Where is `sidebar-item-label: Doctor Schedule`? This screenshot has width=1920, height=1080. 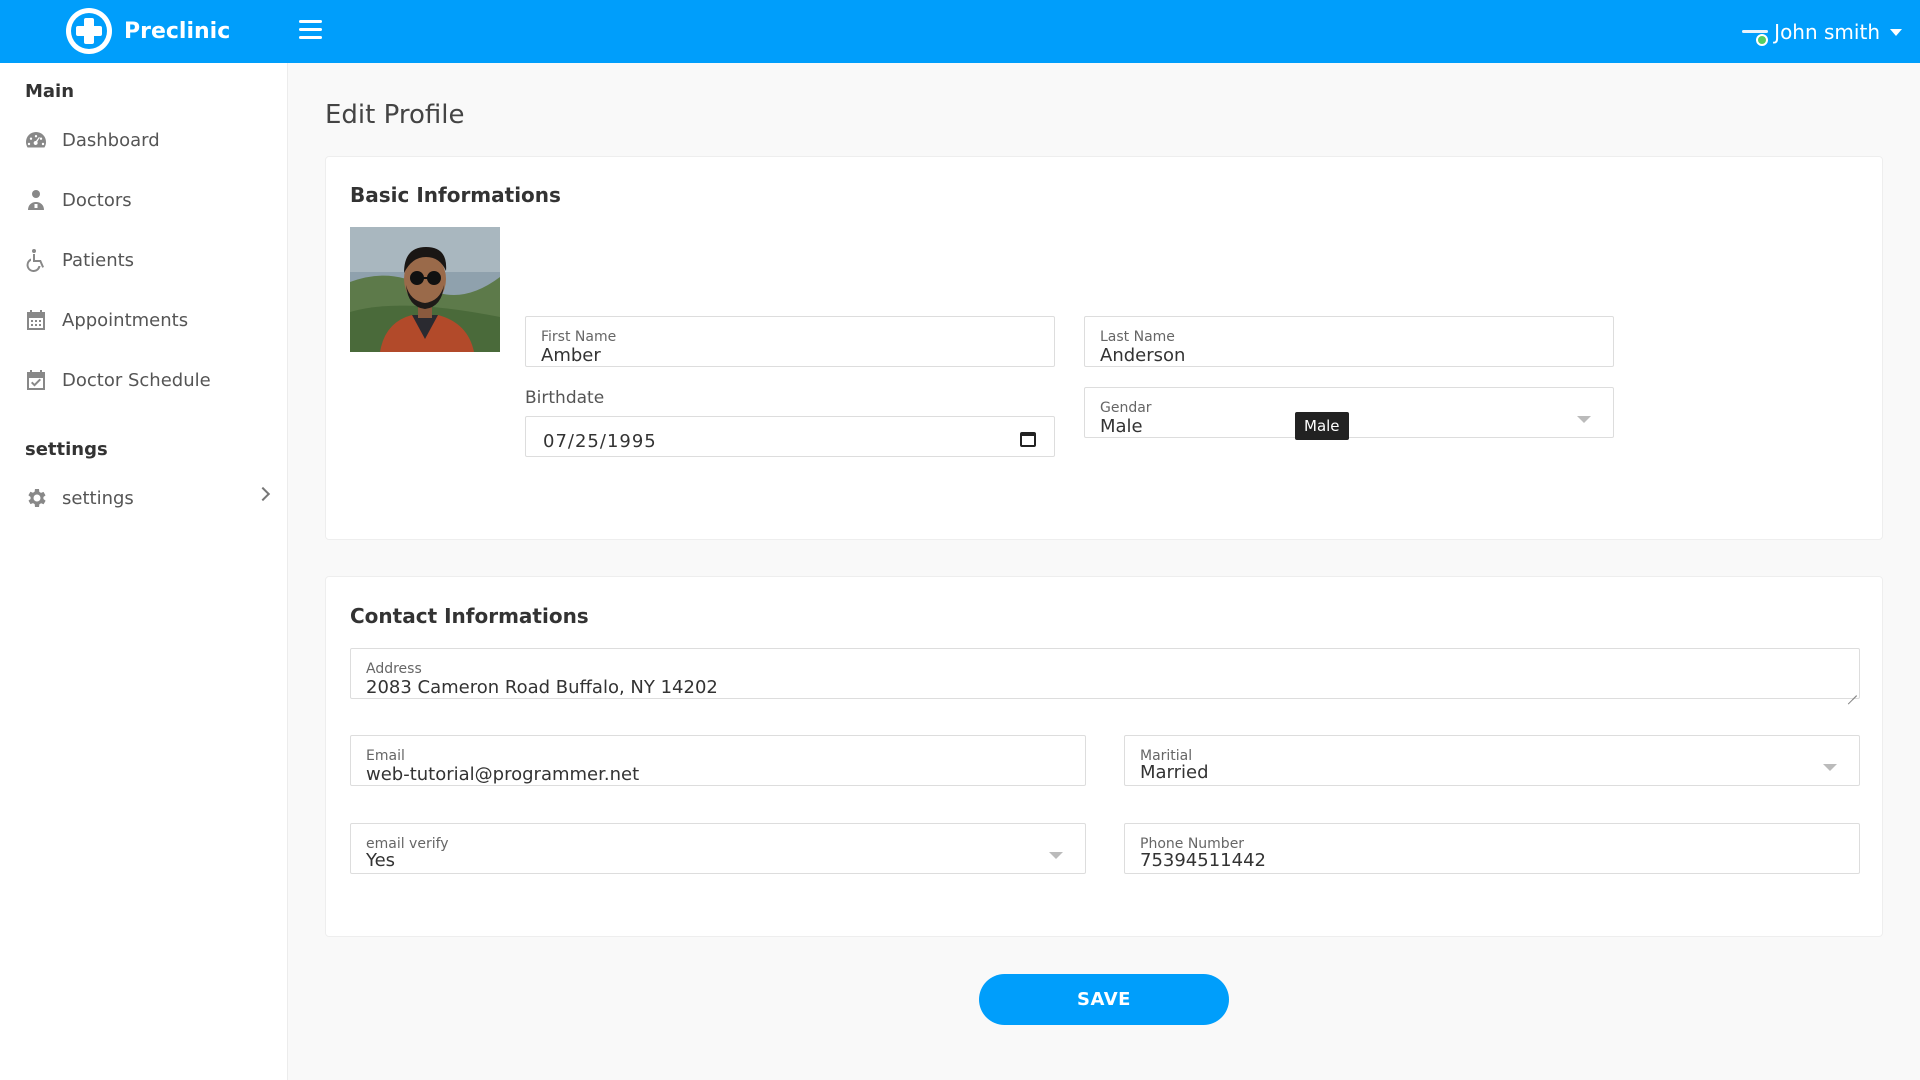 sidebar-item-label: Doctor Schedule is located at coordinates (136, 380).